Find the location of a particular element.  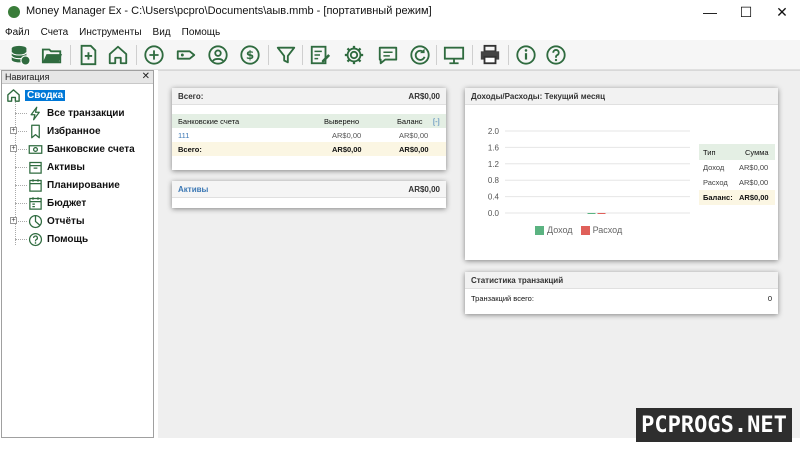

navigation-title: Навигация is located at coordinates (27, 77).